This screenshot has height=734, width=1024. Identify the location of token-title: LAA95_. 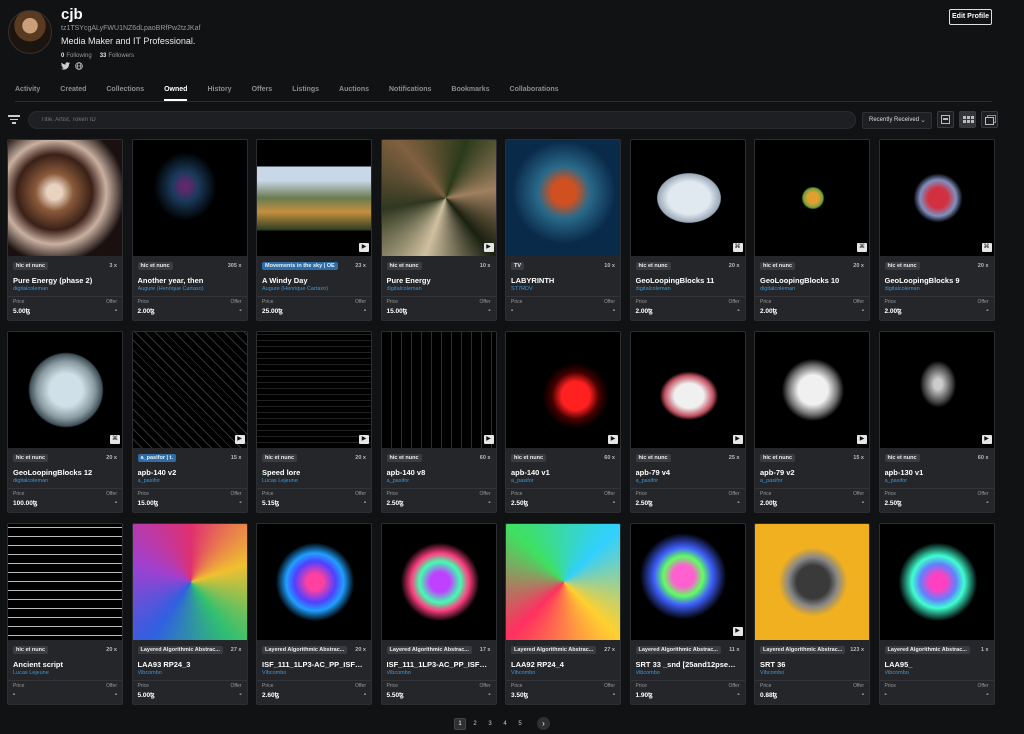
(937, 664).